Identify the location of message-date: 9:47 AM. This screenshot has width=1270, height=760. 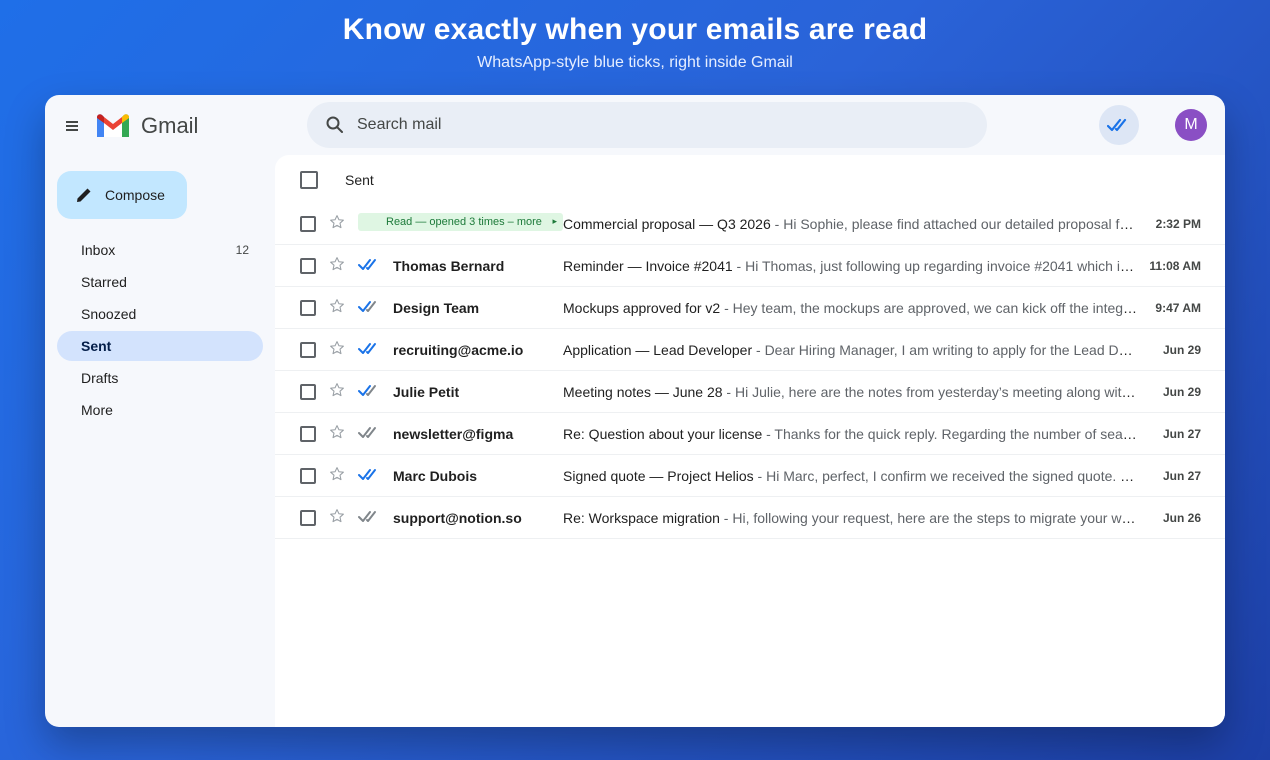
(1178, 308).